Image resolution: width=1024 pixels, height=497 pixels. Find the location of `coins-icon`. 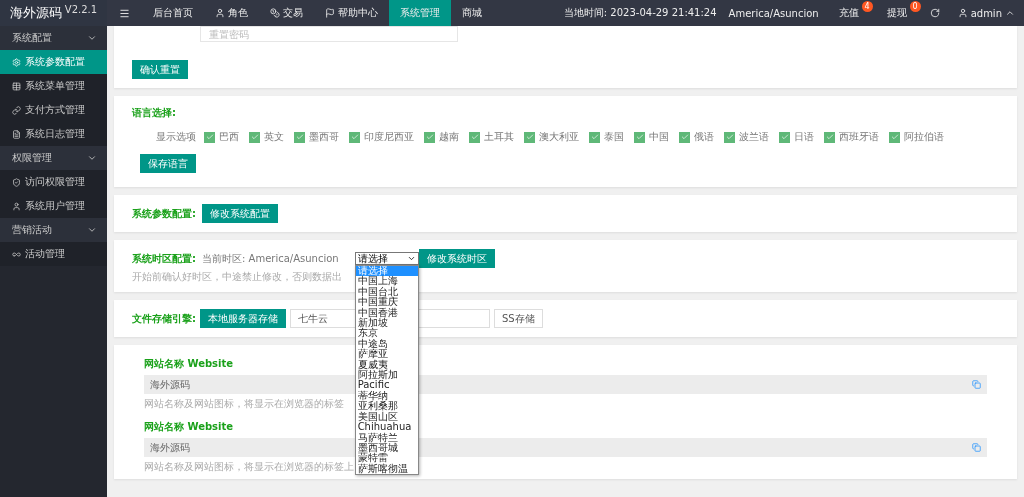

coins-icon is located at coordinates (275, 13).